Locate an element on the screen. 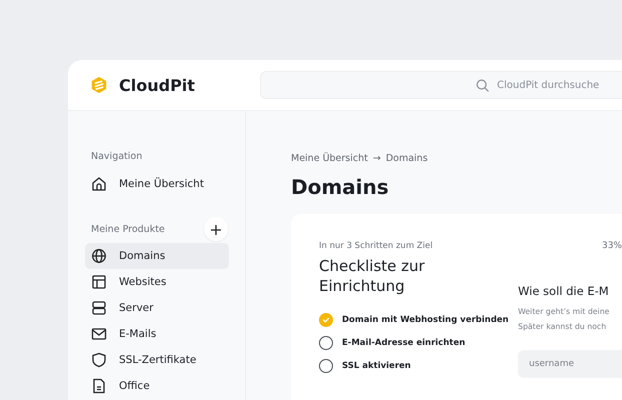 This screenshot has width=622, height=400. add-button: + is located at coordinates (216, 229).